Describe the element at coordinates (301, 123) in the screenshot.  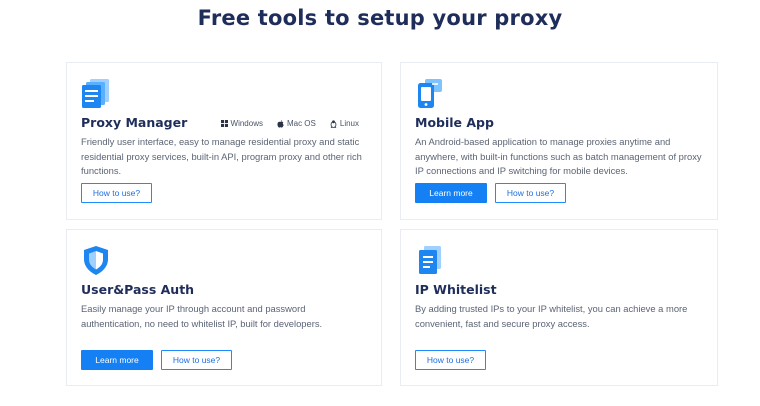
I see `os-macos-label: Mac OS` at that location.